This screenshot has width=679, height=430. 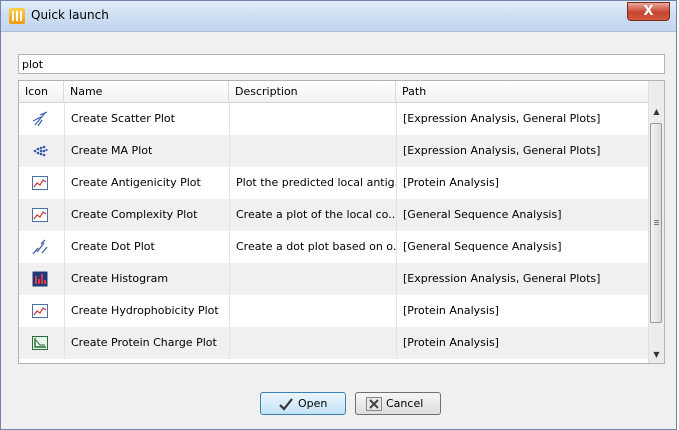 I want to click on row-name: Create Histogram, so click(x=146, y=279).